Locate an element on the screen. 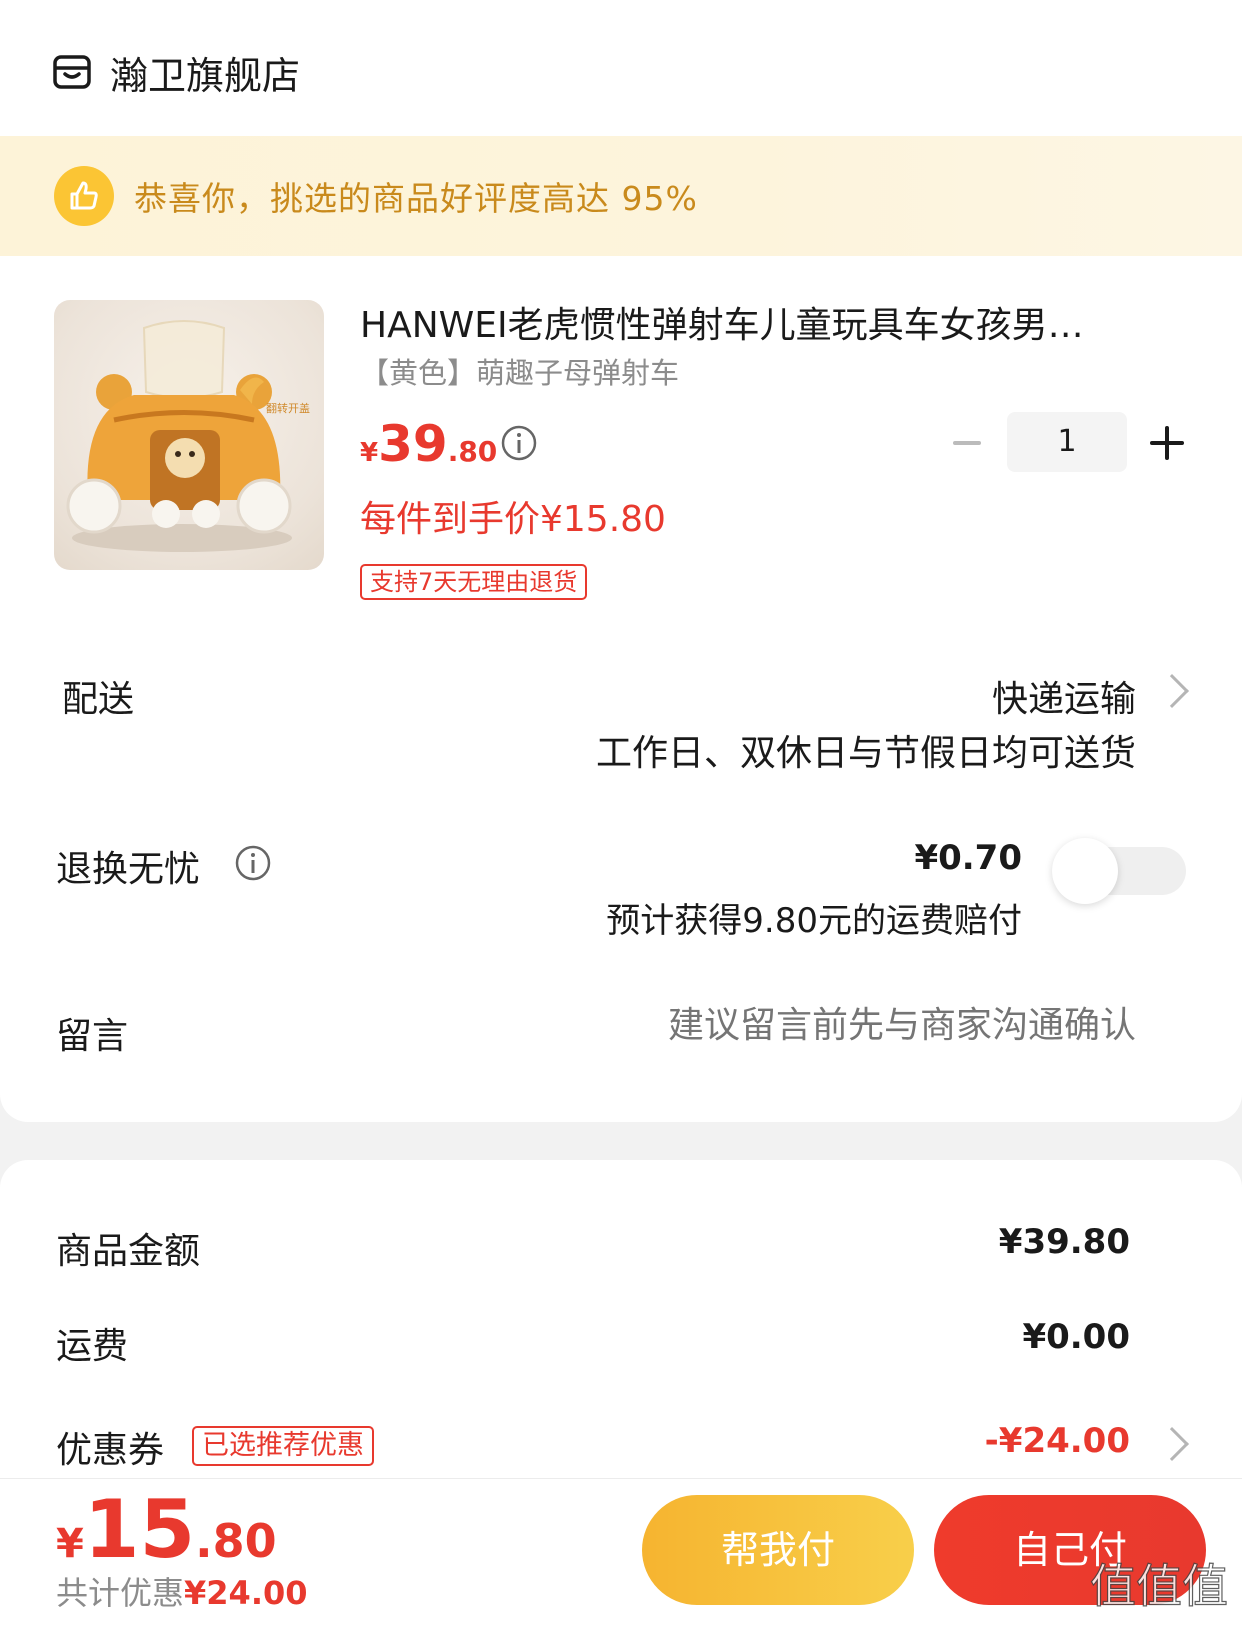  delivery-method: 快递运输 is located at coordinates (1064, 696).